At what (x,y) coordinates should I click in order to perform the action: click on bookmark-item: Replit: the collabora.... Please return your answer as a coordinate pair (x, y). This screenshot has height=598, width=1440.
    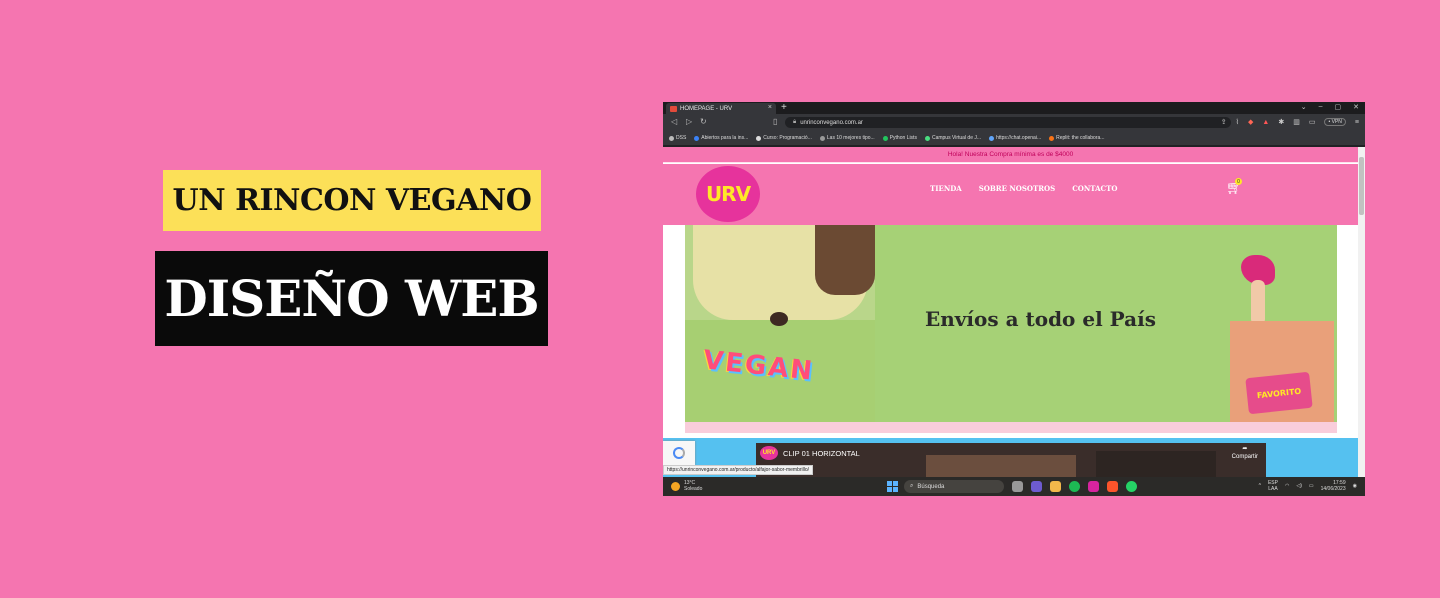
    Looking at the image, I should click on (1076, 138).